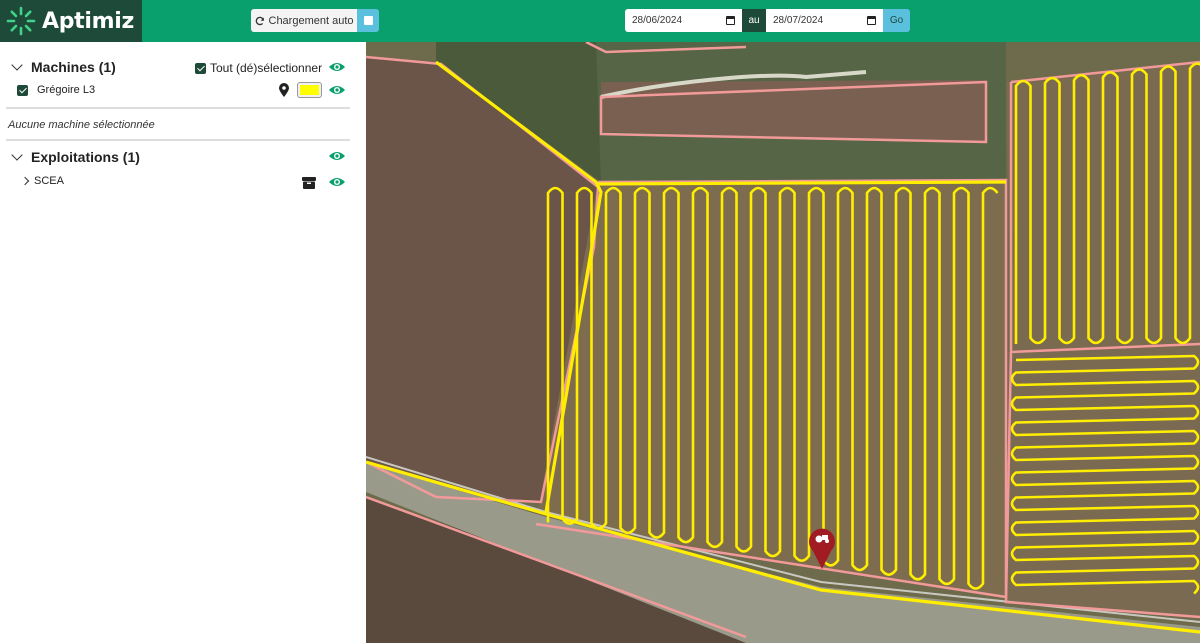 This screenshot has height=643, width=1200. I want to click on auto-load-toggle, so click(368, 20).